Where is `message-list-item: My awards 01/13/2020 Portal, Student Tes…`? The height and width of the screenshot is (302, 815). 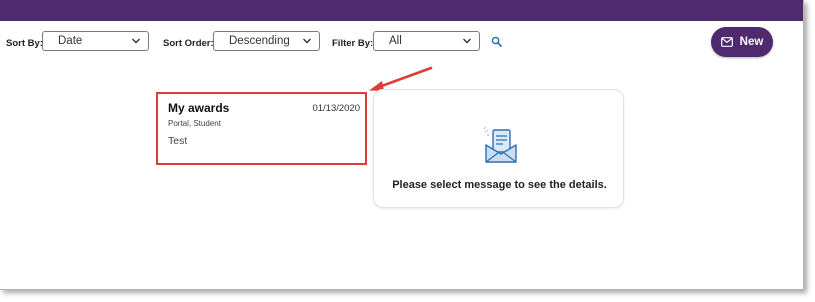 message-list-item: My awards 01/13/2020 Portal, Student Tes… is located at coordinates (261, 128).